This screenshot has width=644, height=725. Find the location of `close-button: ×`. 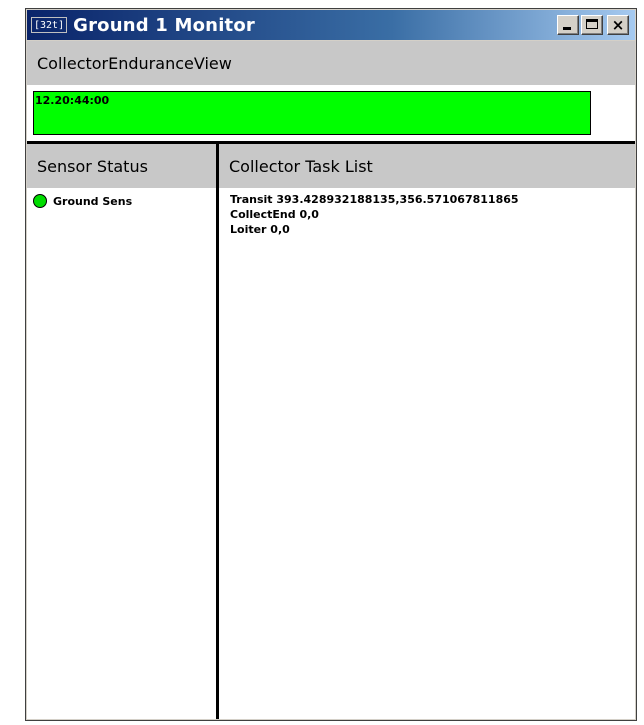

close-button: × is located at coordinates (618, 25).